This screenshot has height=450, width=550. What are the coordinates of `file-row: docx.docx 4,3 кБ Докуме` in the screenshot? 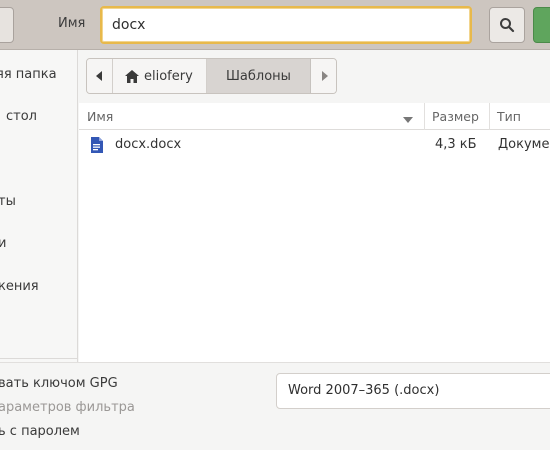 It's located at (314, 145).